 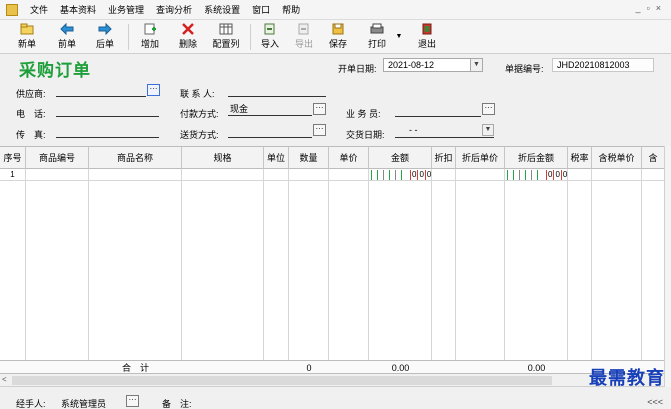 I want to click on menu-bar: 文件 基本资料 业务管理 查询分析 系统设置 窗口 帮助 _ ▫ ×, so click(x=335, y=10).